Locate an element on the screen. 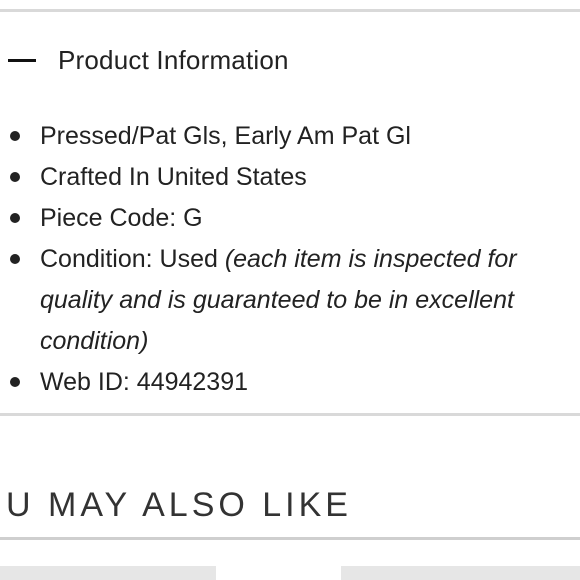  minus-icon is located at coordinates (22, 60).